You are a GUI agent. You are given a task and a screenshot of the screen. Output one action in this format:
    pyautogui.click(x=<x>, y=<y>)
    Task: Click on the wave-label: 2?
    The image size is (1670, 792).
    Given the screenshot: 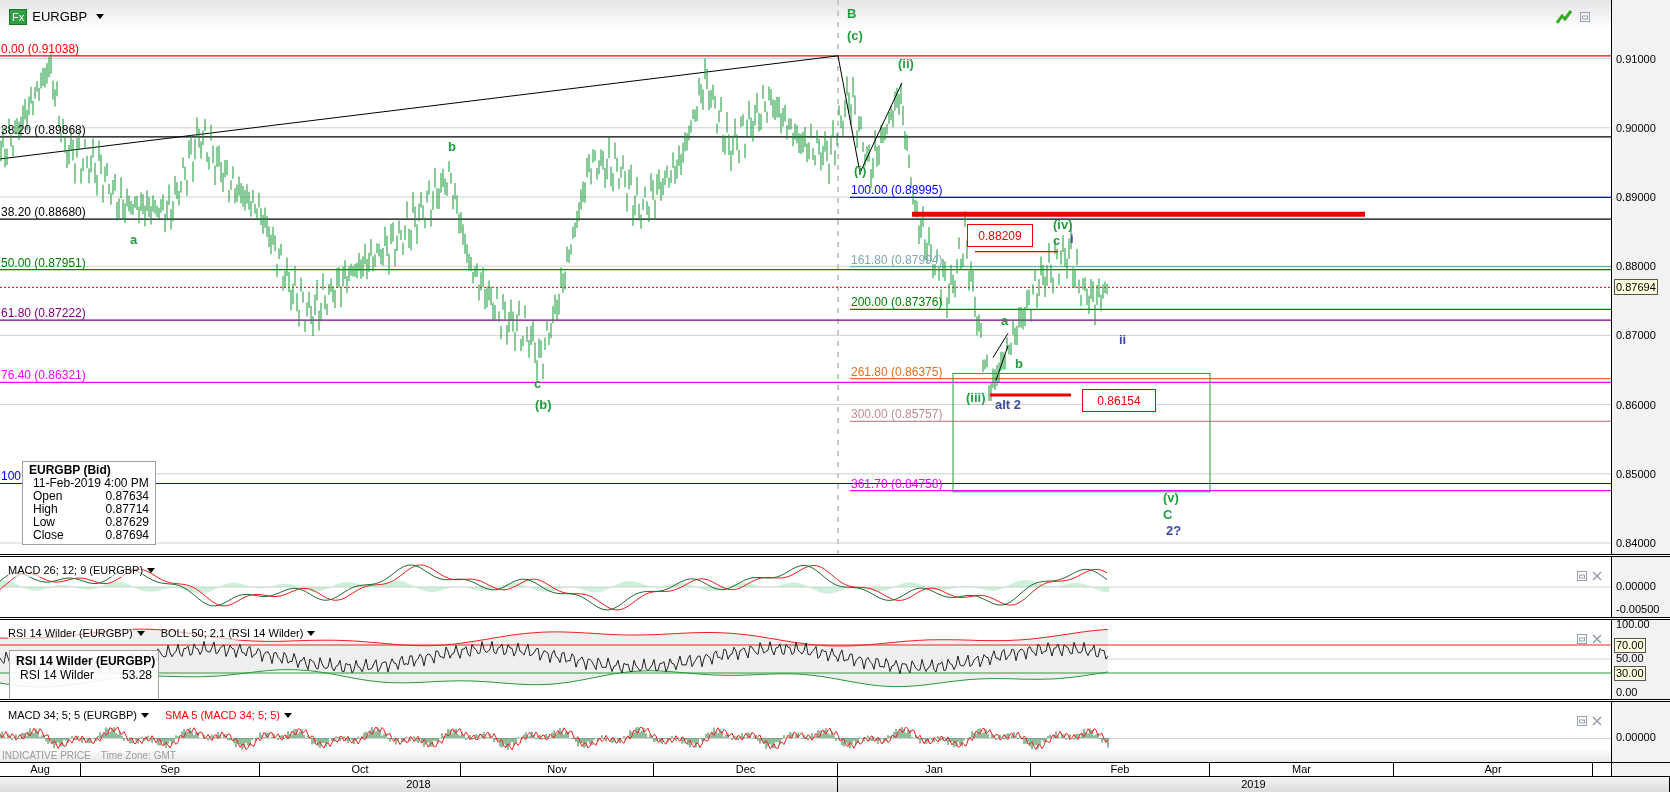 What is the action you would take?
    pyautogui.click(x=1174, y=531)
    